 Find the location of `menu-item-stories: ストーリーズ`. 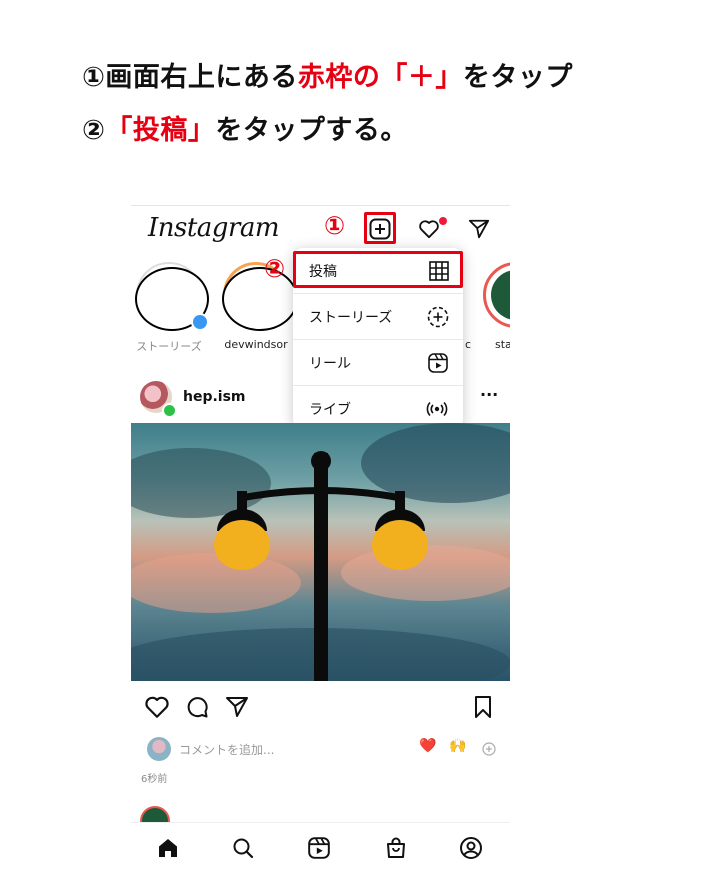

menu-item-stories: ストーリーズ is located at coordinates (378, 316).